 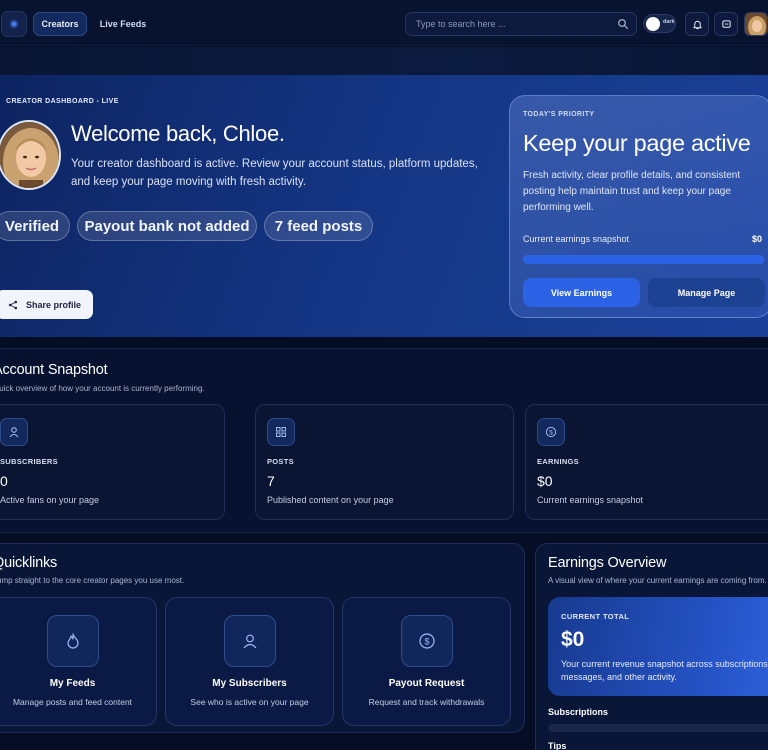 I want to click on earnings-snapshot-label: Current earnings snapshot, so click(x=576, y=239).